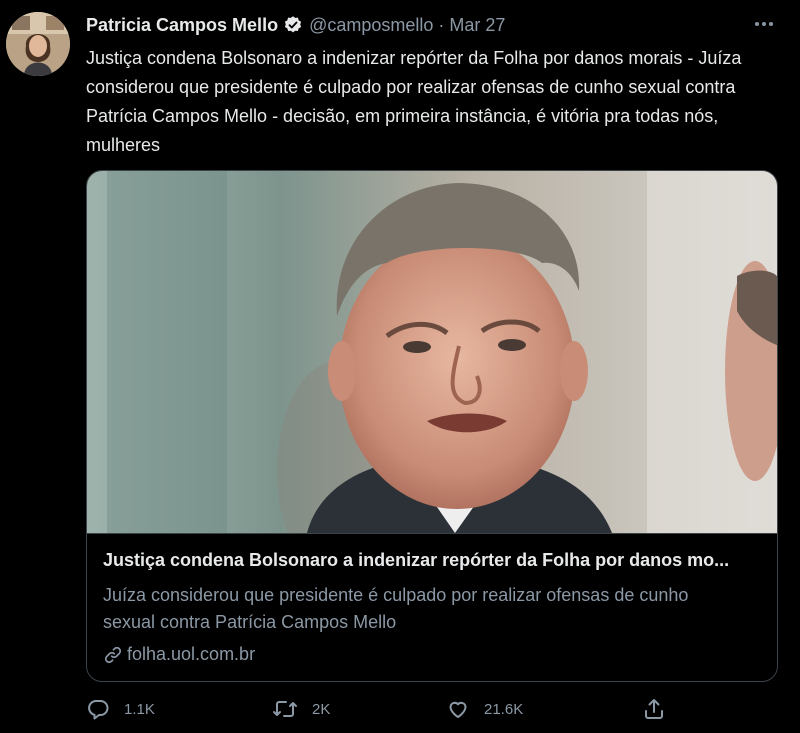 This screenshot has width=800, height=733. Describe the element at coordinates (113, 654) in the screenshot. I see `link-icon` at that location.